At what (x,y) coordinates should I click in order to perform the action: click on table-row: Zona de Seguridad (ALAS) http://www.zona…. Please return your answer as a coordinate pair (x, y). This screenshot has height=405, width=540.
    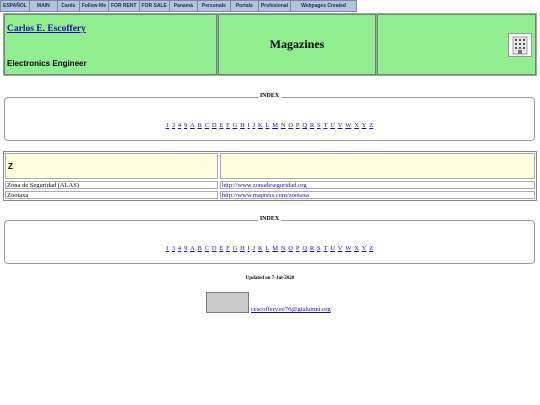
    Looking at the image, I should click on (270, 185).